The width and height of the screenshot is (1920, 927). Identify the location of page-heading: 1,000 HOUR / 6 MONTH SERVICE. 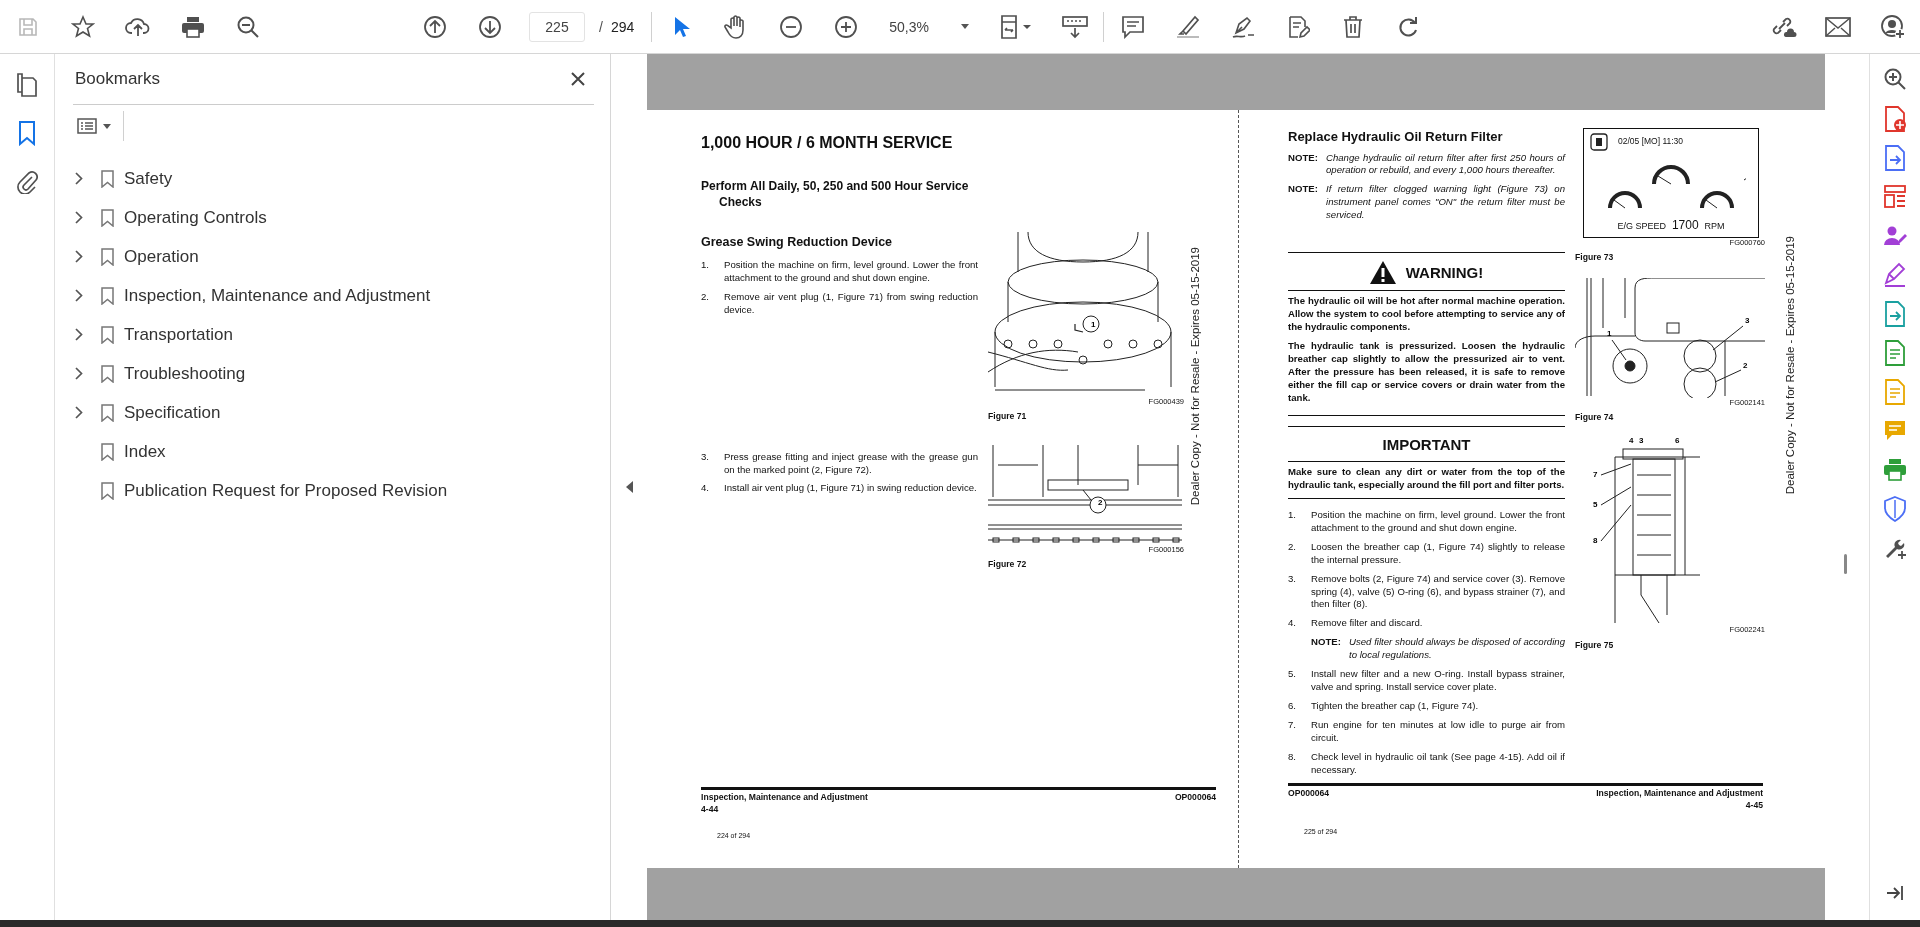
(827, 143).